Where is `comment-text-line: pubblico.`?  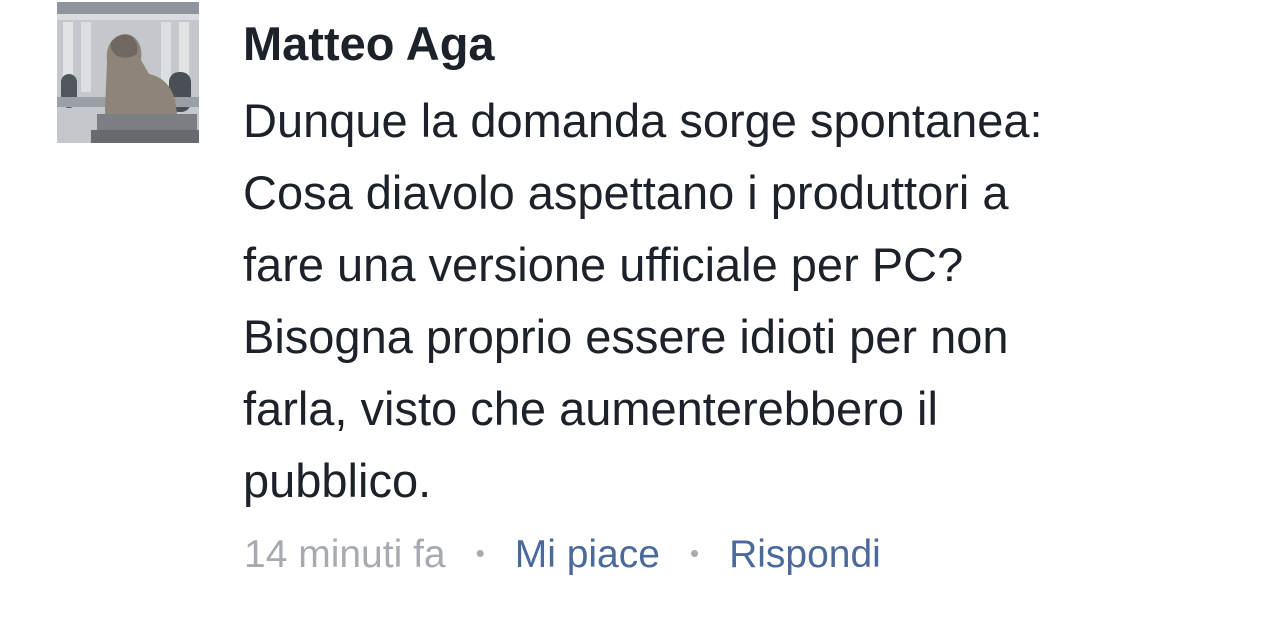 comment-text-line: pubblico. is located at coordinates (337, 480).